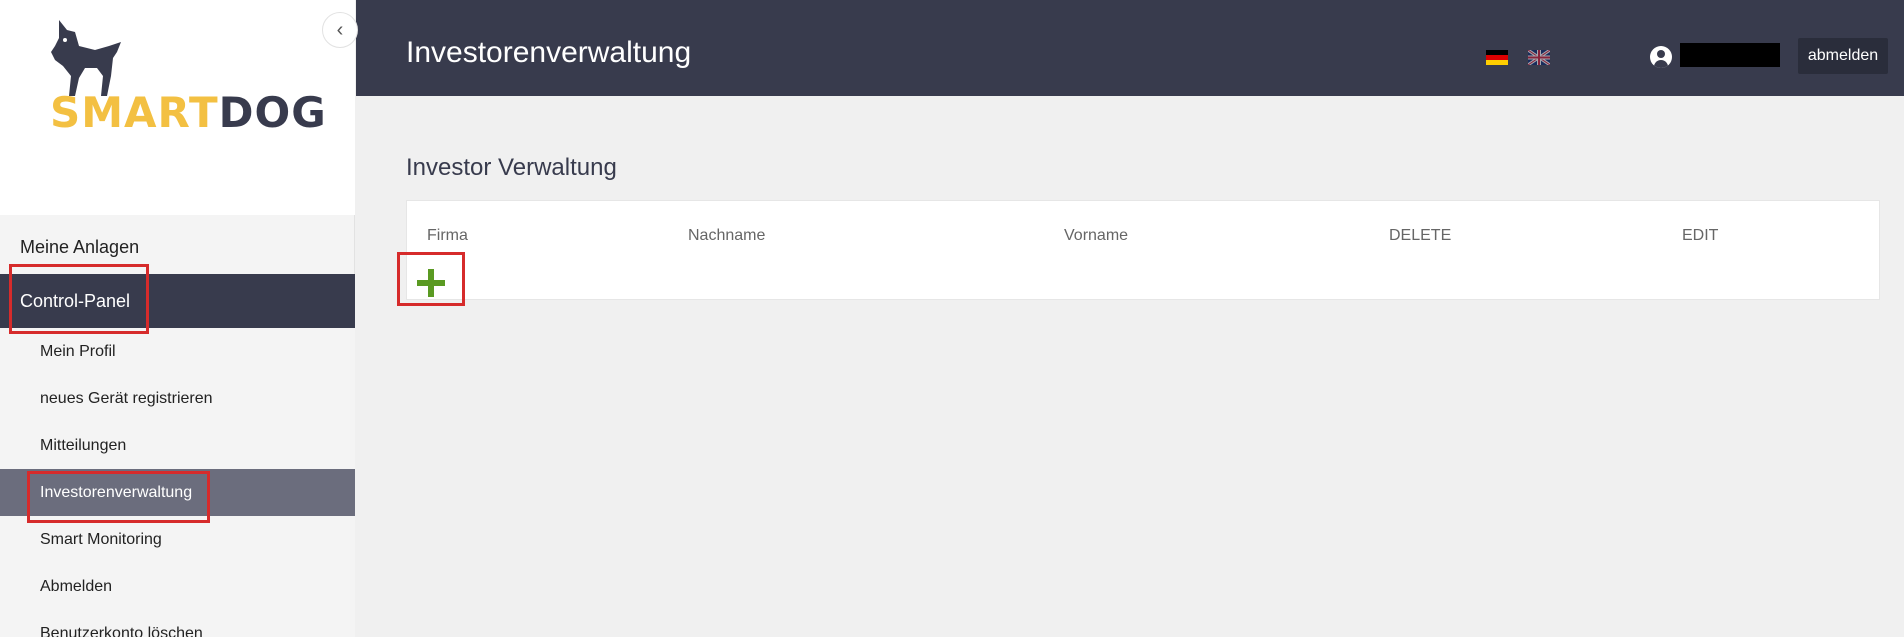  What do you see at coordinates (177, 301) in the screenshot?
I see `sidebar-section-control-panel: Control-Panel` at bounding box center [177, 301].